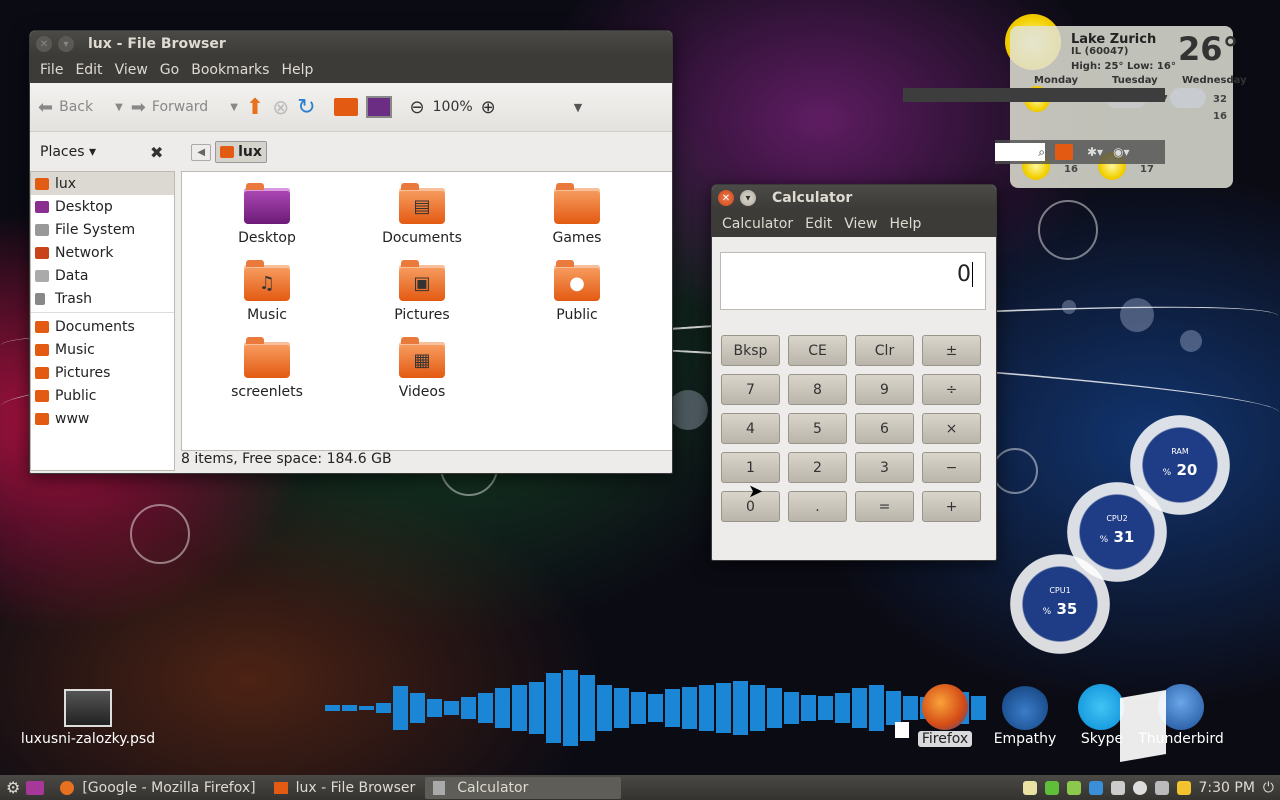  Describe the element at coordinates (102, 326) in the screenshot. I see `sidebar-item-documents: Documents` at that location.